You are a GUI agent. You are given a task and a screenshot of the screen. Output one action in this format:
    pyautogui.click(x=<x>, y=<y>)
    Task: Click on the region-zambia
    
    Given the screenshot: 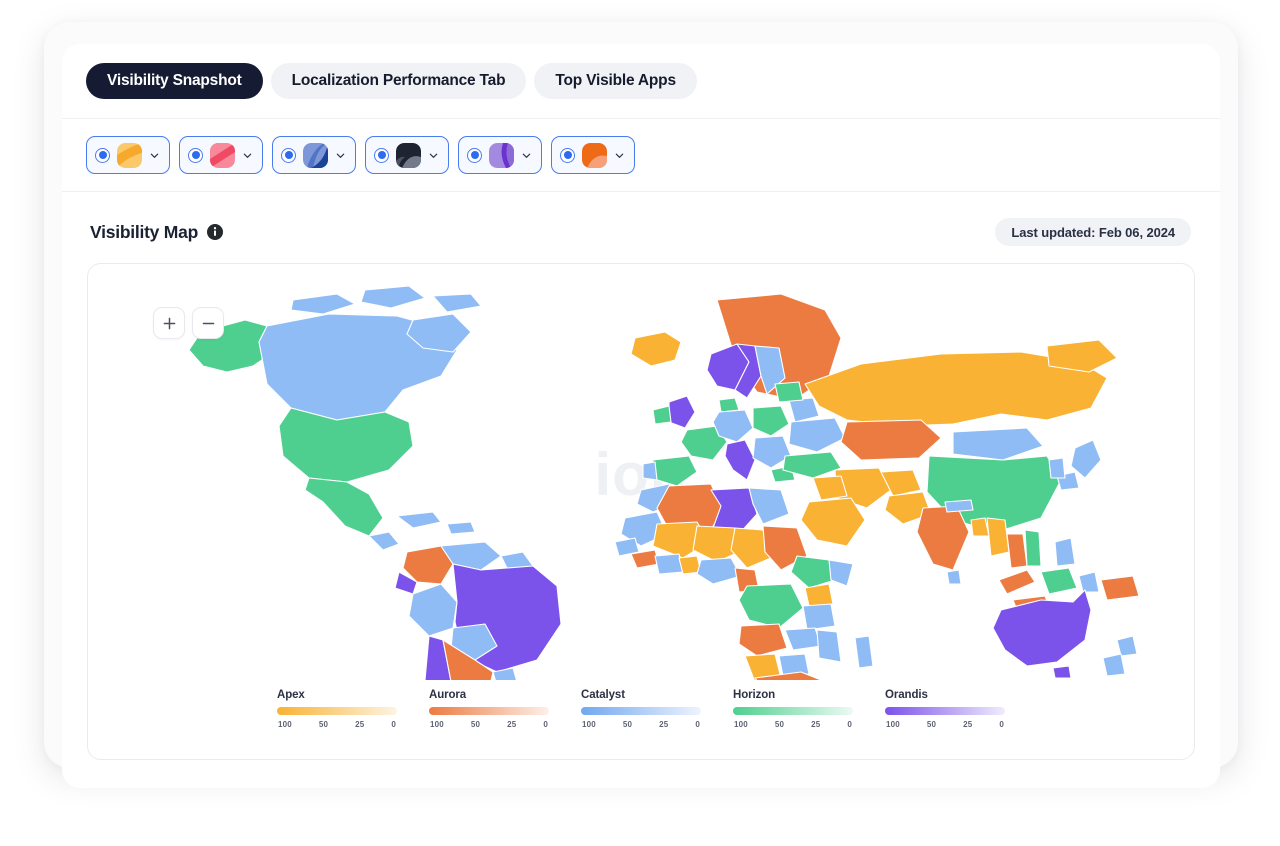 What is the action you would take?
    pyautogui.click(x=803, y=639)
    